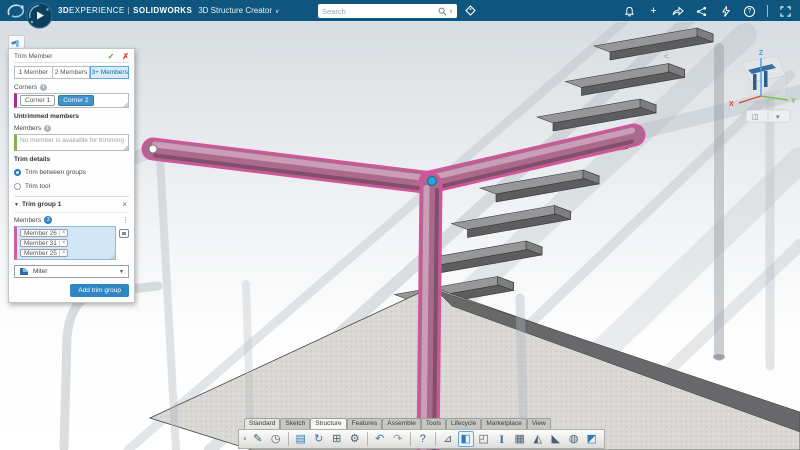 This screenshot has width=800, height=450. What do you see at coordinates (33, 56) in the screenshot?
I see `panel-title: Trim Member` at bounding box center [33, 56].